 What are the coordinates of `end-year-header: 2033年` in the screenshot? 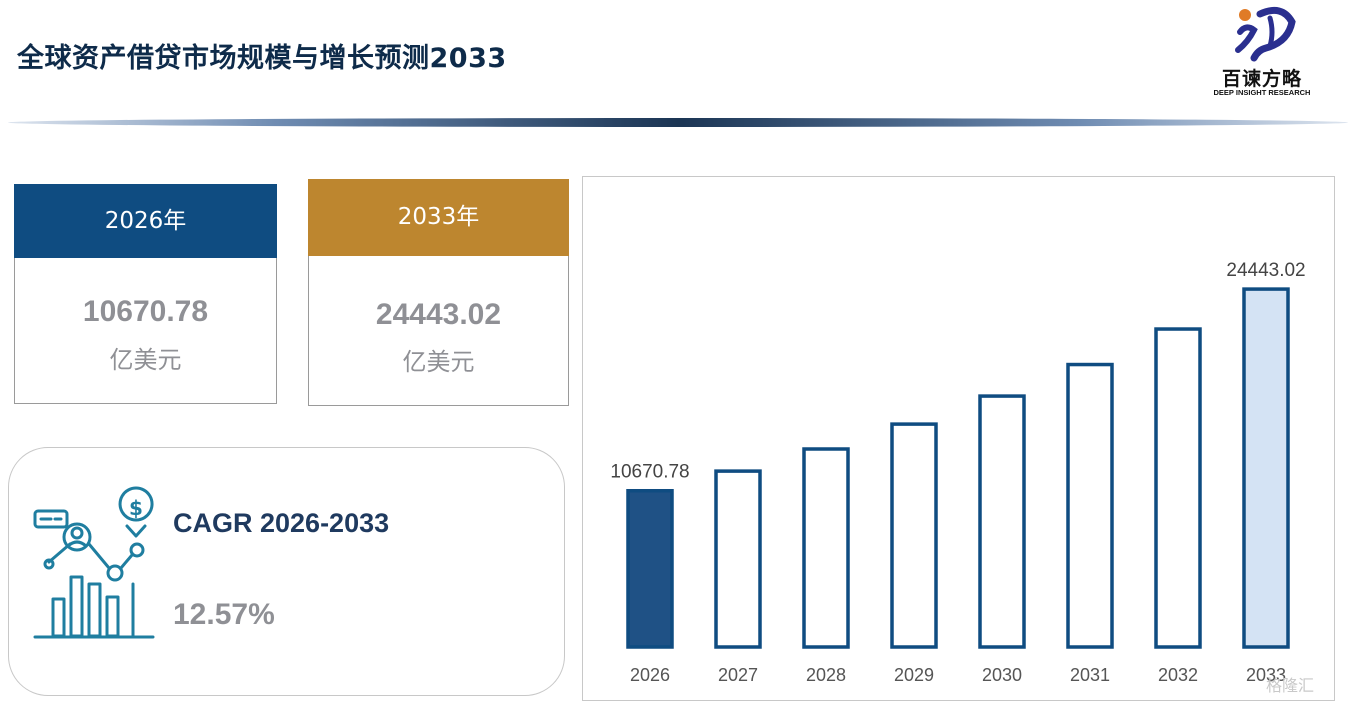 It's located at (438, 217).